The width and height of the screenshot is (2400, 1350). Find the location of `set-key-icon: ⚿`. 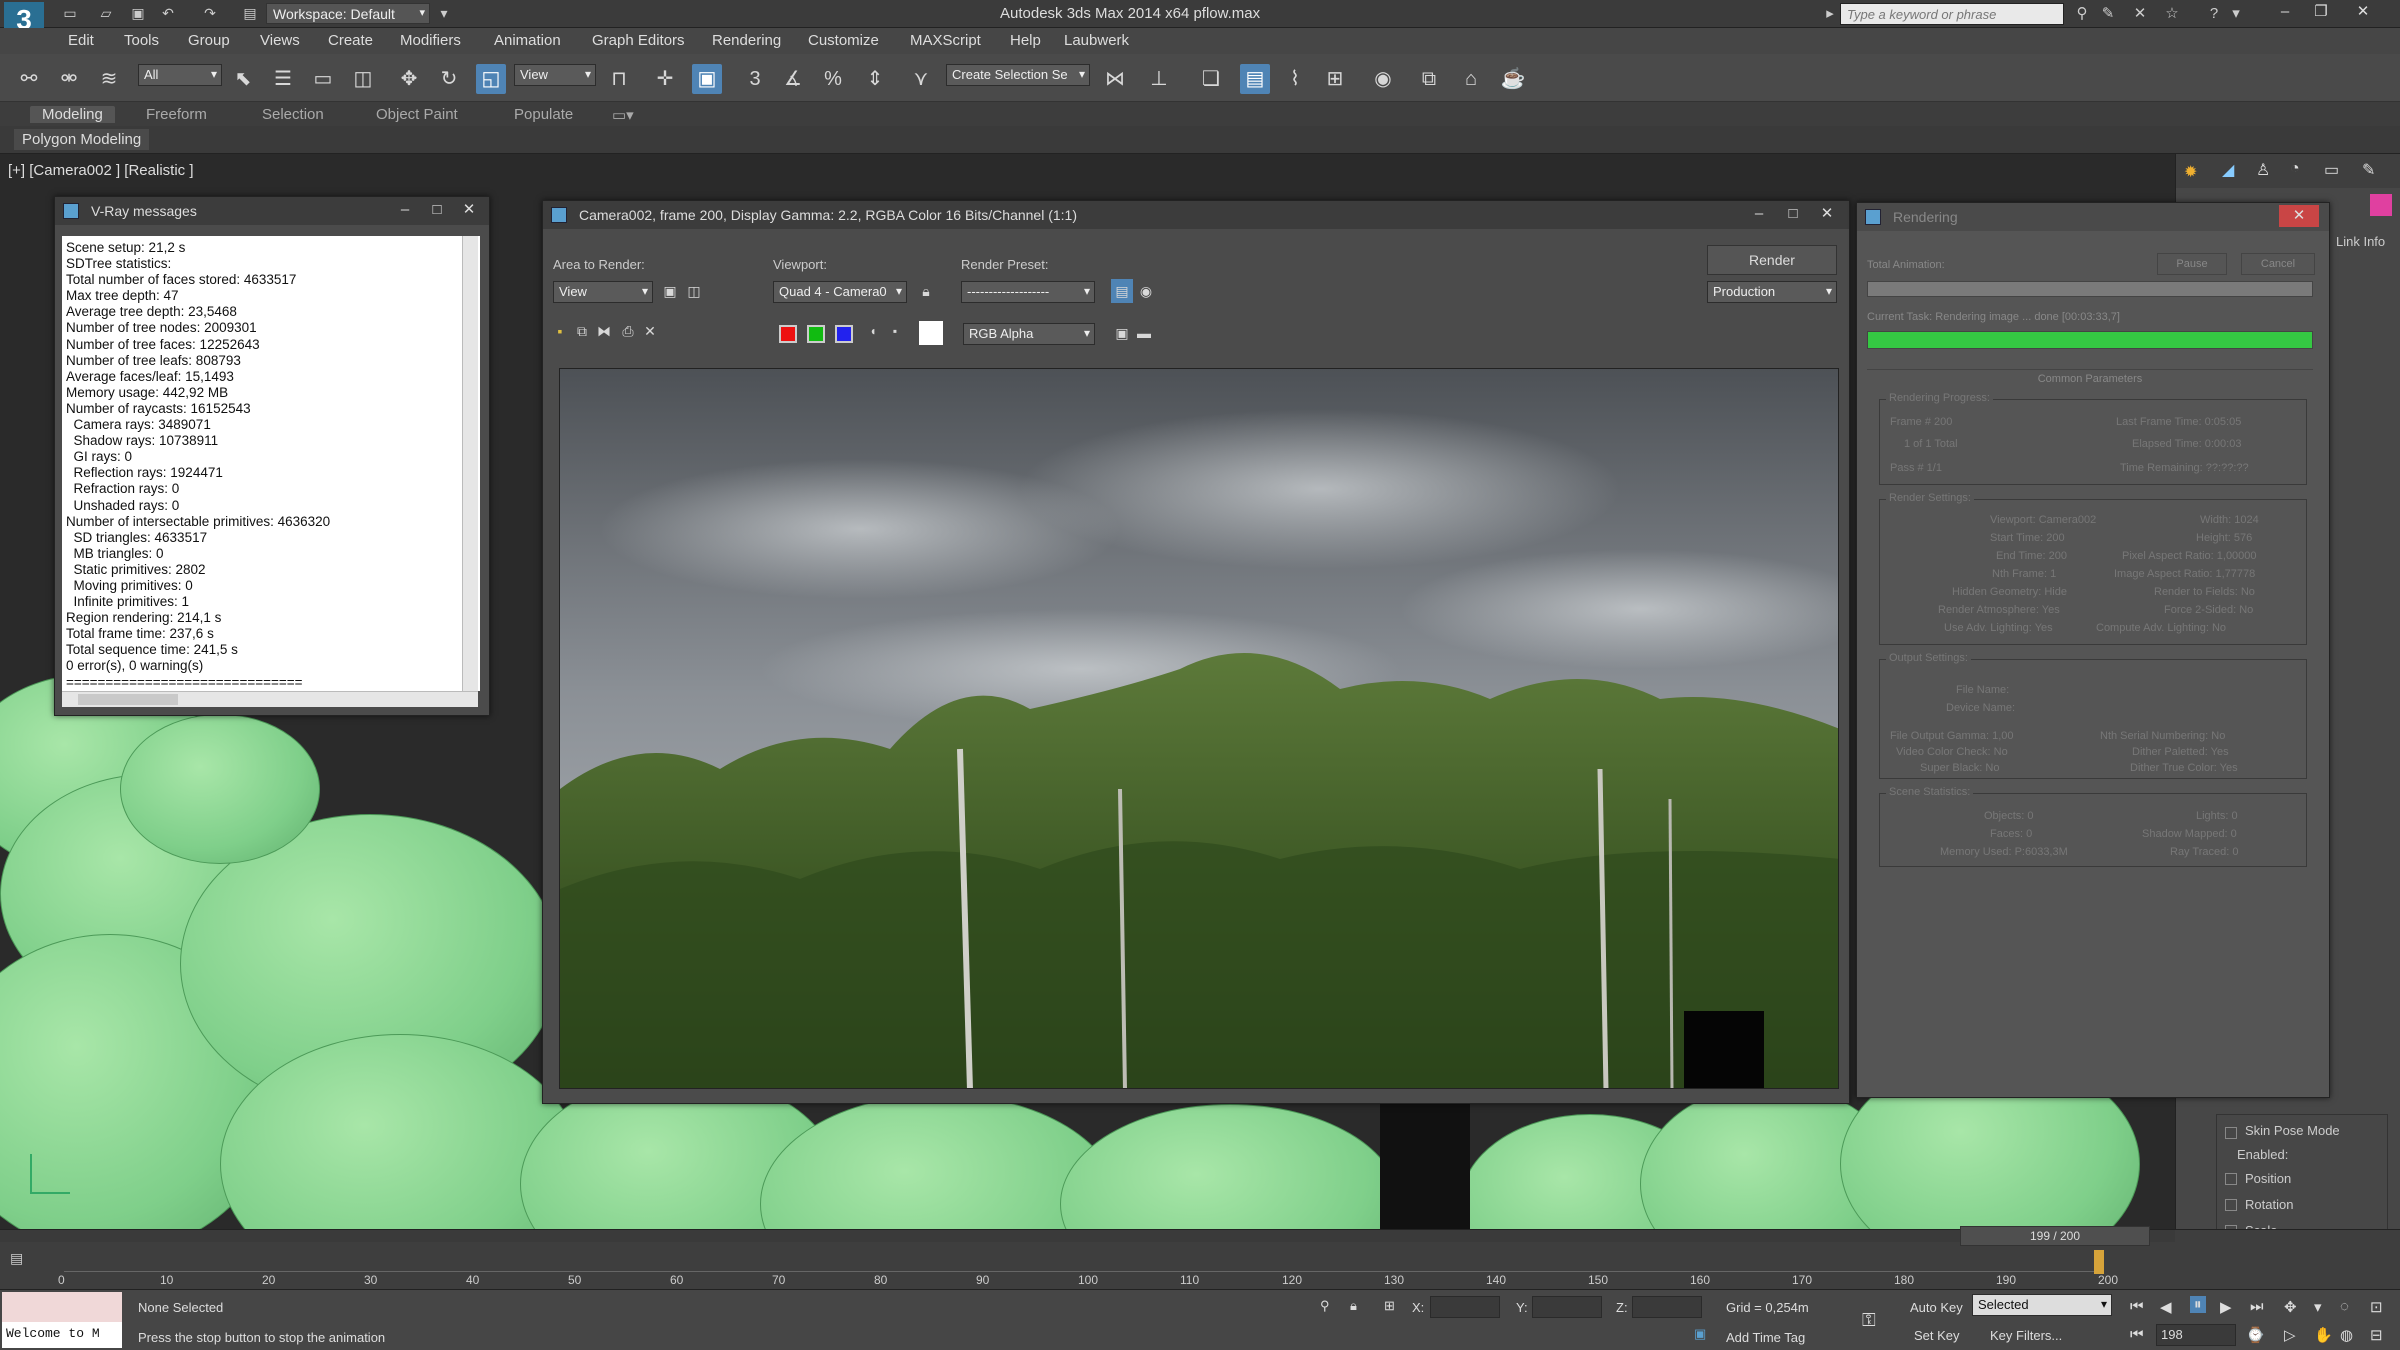

set-key-icon: ⚿ is located at coordinates (1869, 1320).